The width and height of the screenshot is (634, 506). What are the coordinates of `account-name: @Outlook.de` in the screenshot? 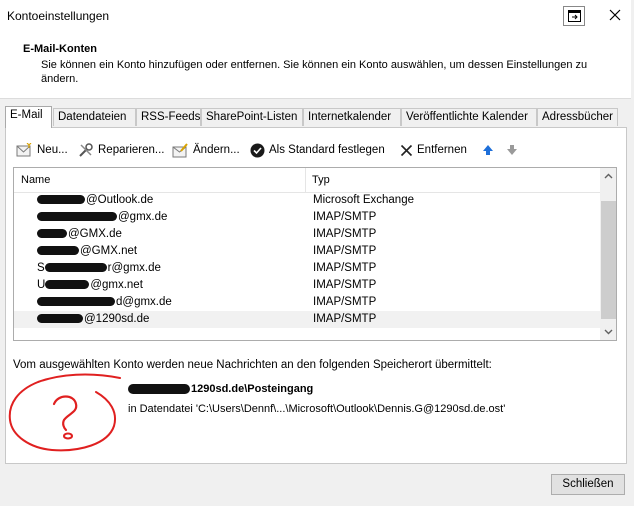 It's located at (95, 200).